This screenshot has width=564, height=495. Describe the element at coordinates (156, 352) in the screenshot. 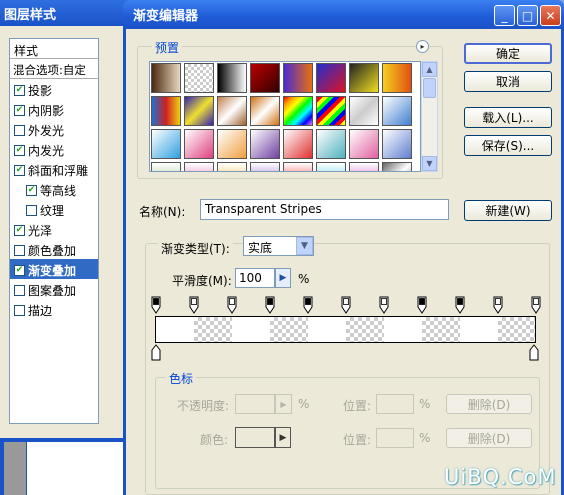

I see `color-stop-left` at that location.